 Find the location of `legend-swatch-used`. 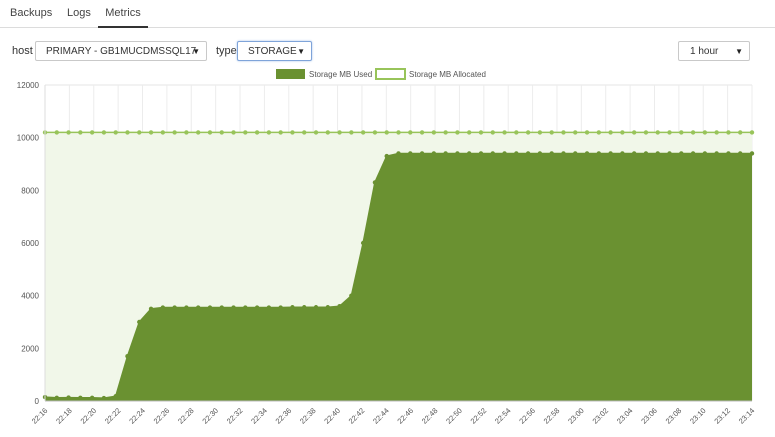

legend-swatch-used is located at coordinates (290, 74).